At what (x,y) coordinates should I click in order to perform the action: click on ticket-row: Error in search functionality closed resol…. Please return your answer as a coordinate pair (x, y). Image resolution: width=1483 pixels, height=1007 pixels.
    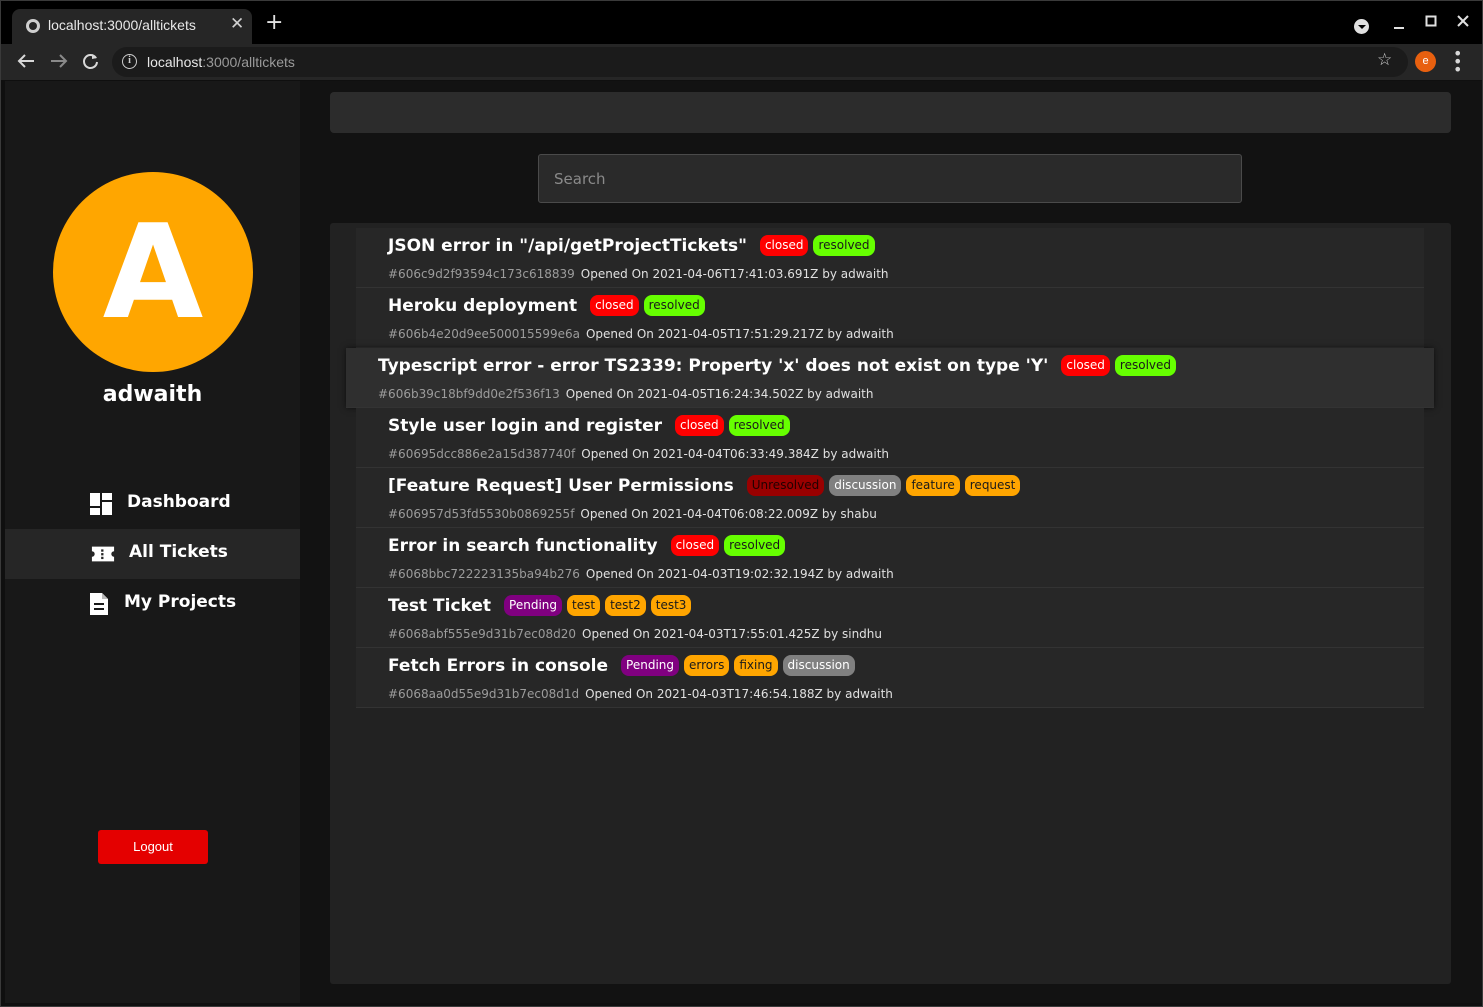
    Looking at the image, I should click on (890, 558).